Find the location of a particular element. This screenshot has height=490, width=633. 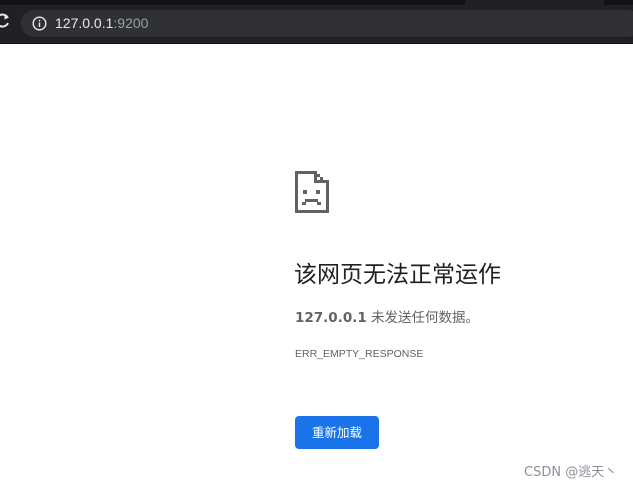

reload-button: 重新加载 is located at coordinates (337, 432).